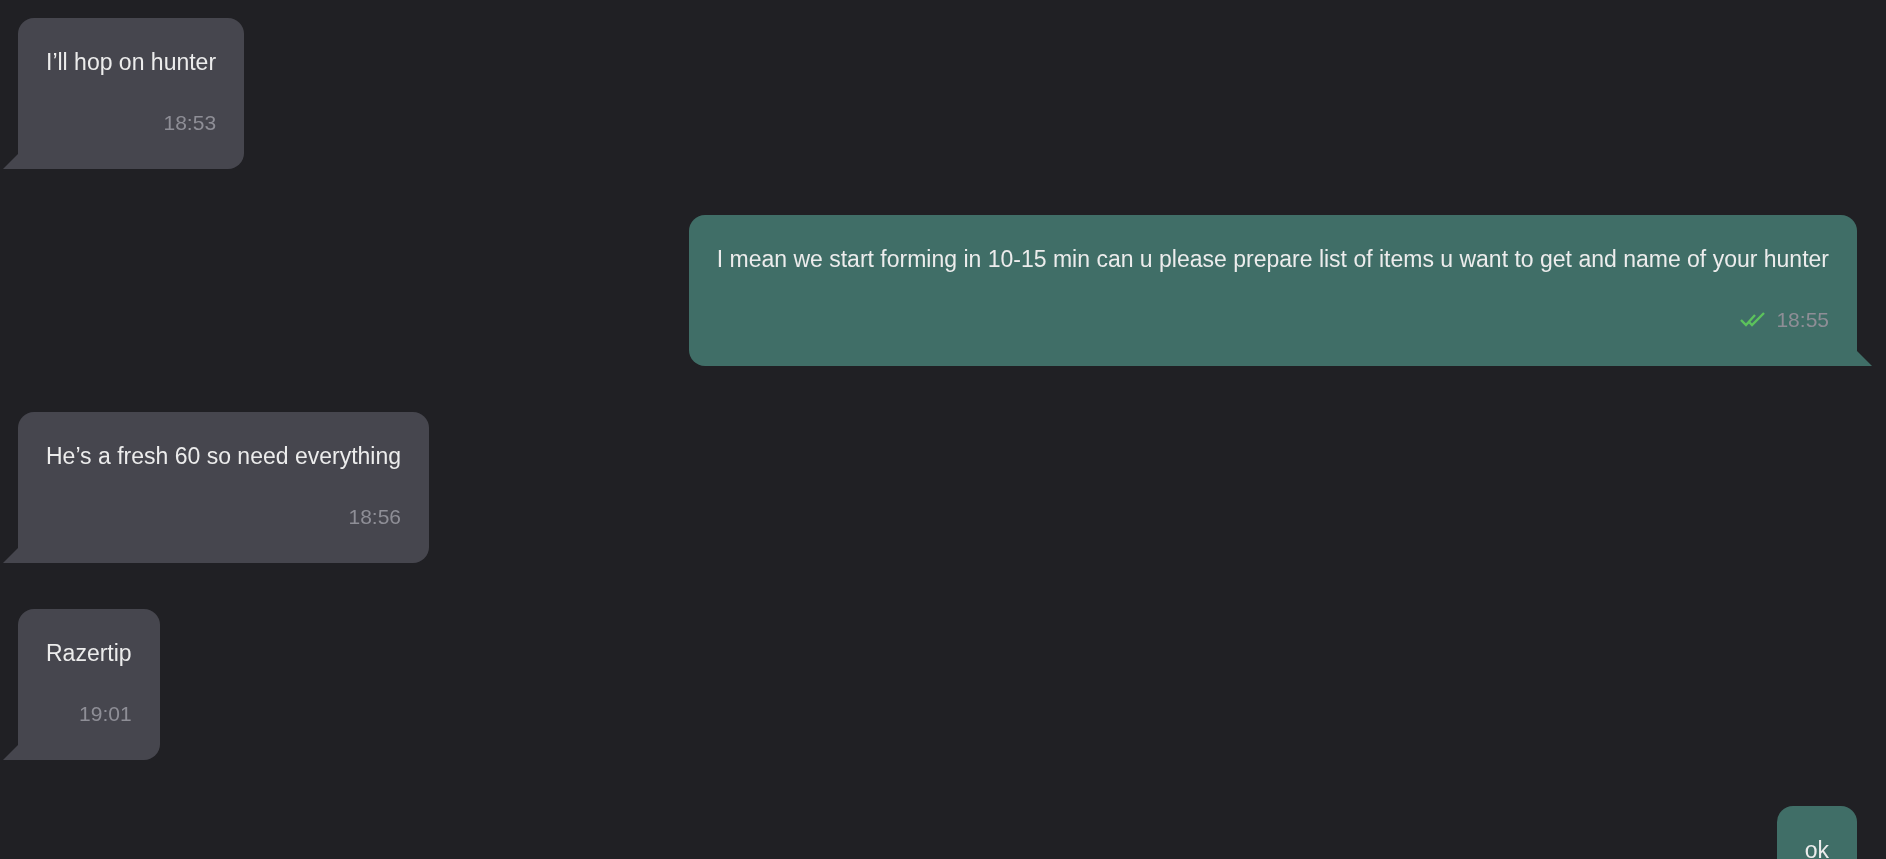 The width and height of the screenshot is (1886, 859). I want to click on message-text: I mean we start forming in 10-15 min can u please prepare list of items u want to get and name of your hunter, so click(1272, 259).